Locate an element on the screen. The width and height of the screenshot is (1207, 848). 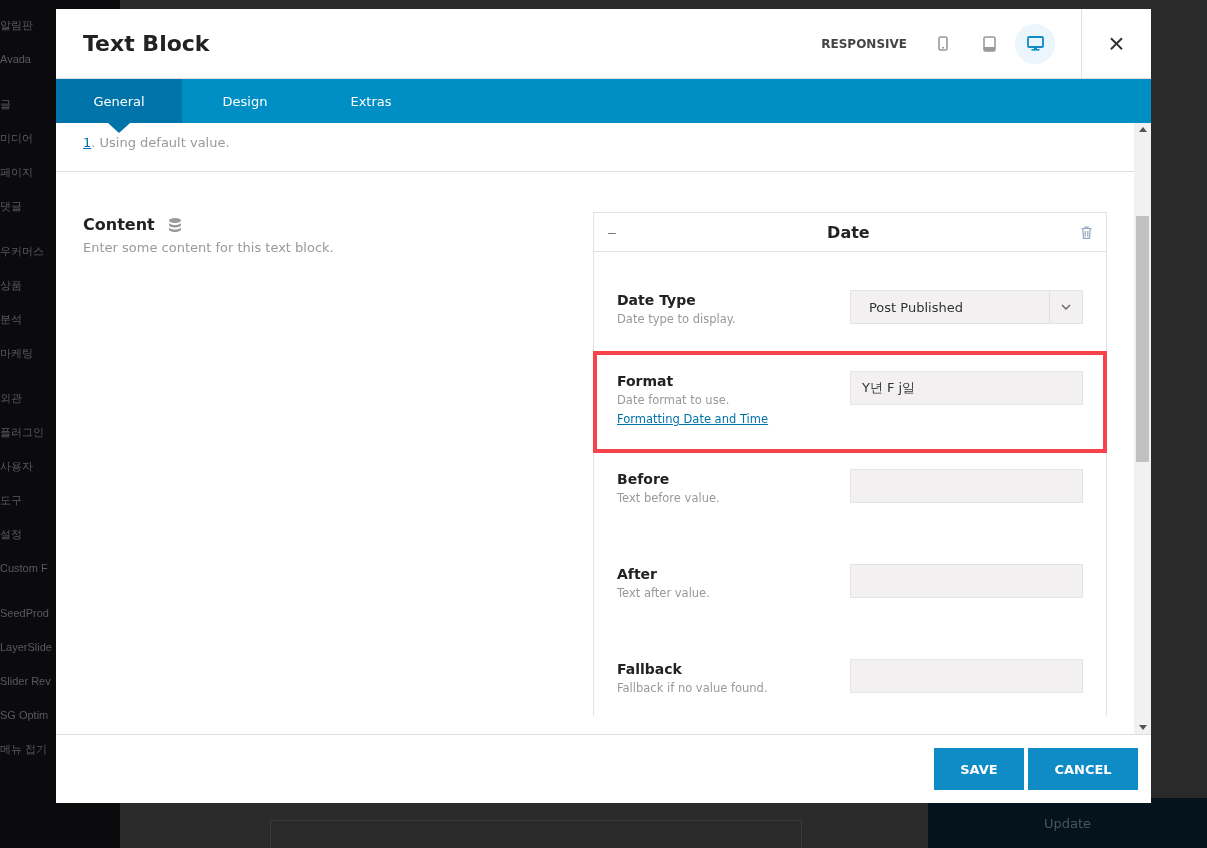
responsive-label: RESPONSIVE is located at coordinates (864, 43).